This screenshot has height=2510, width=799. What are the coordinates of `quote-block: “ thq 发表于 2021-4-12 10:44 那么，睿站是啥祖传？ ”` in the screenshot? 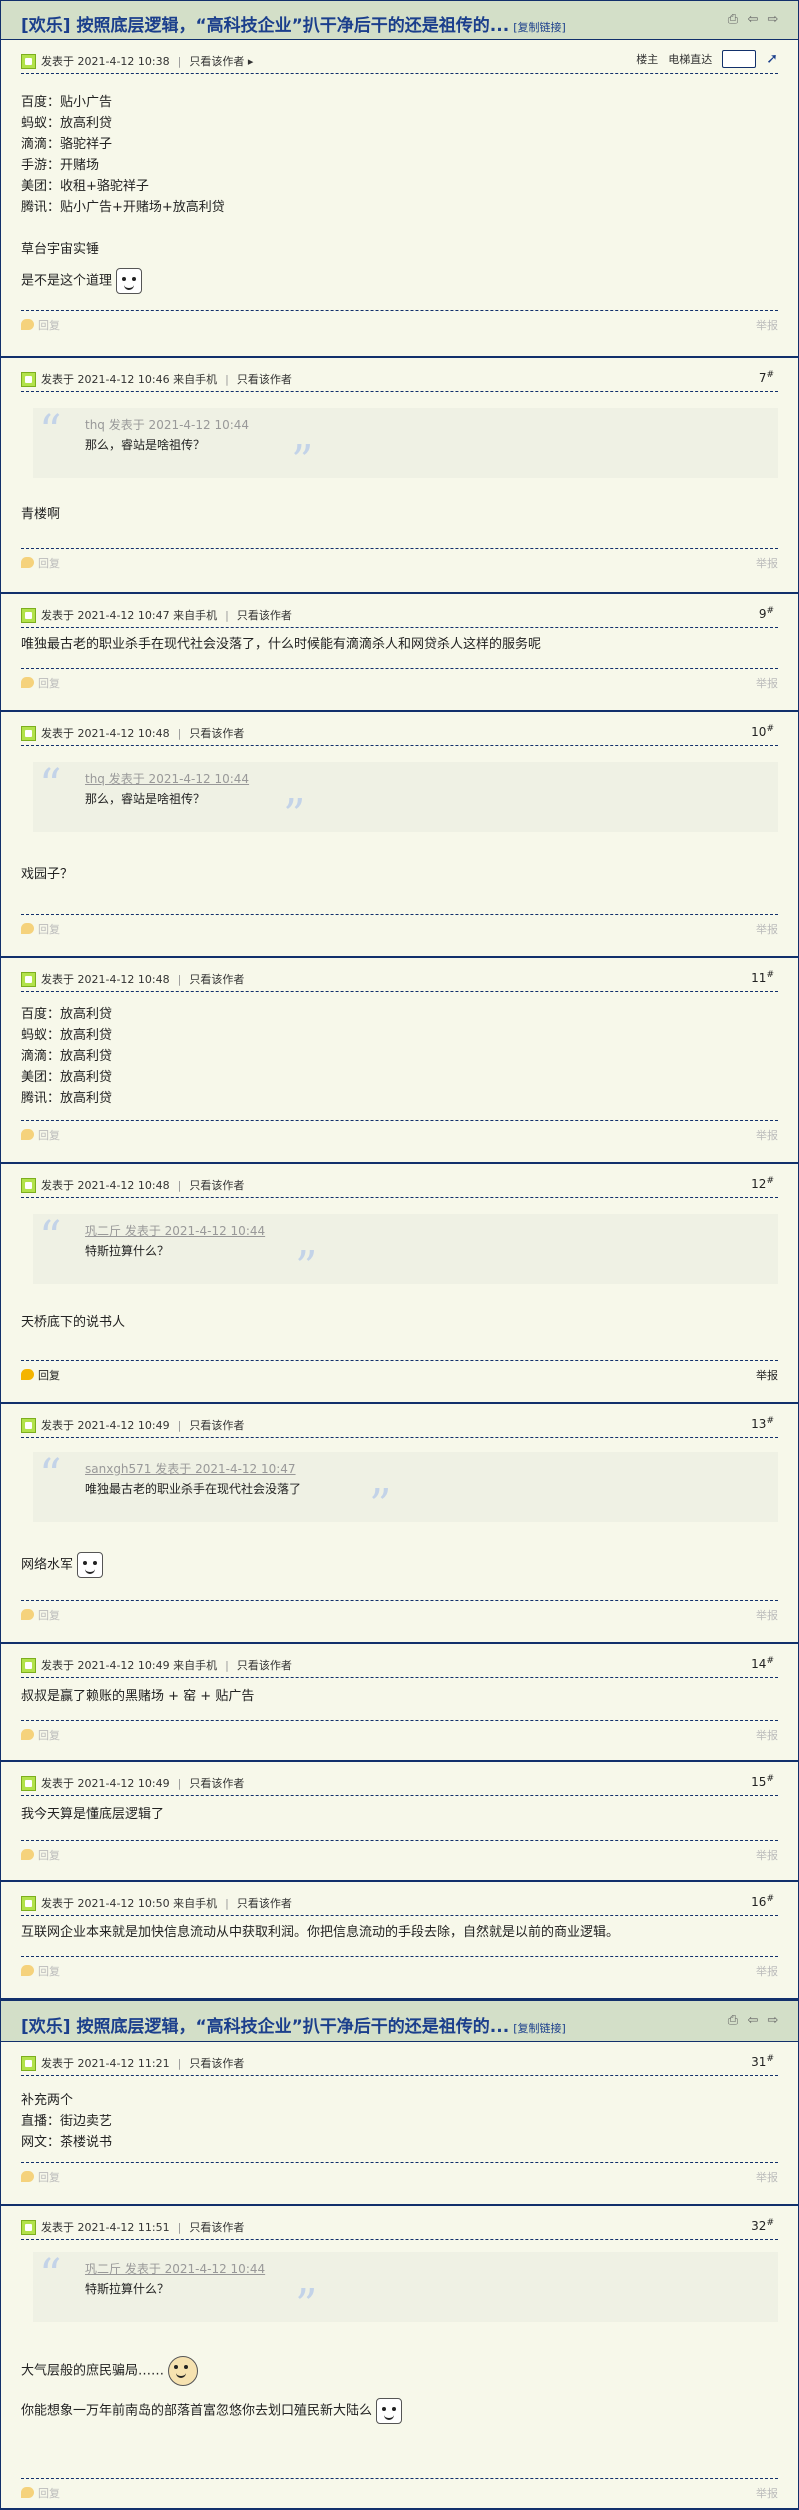 It's located at (405, 446).